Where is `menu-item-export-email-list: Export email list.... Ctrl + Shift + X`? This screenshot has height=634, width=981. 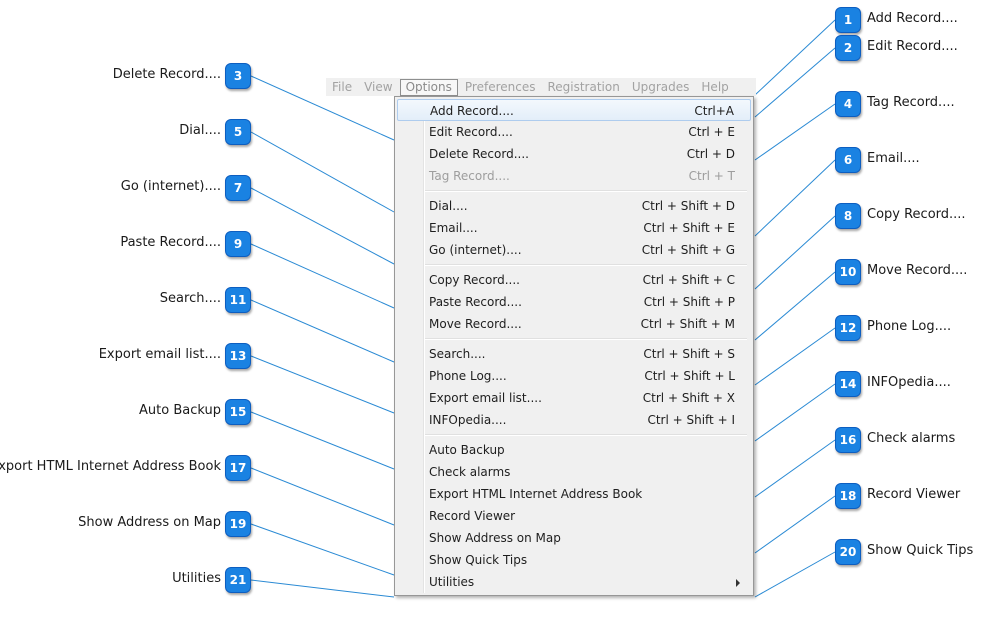
menu-item-export-email-list: Export email list.... Ctrl + Shift + X is located at coordinates (574, 398).